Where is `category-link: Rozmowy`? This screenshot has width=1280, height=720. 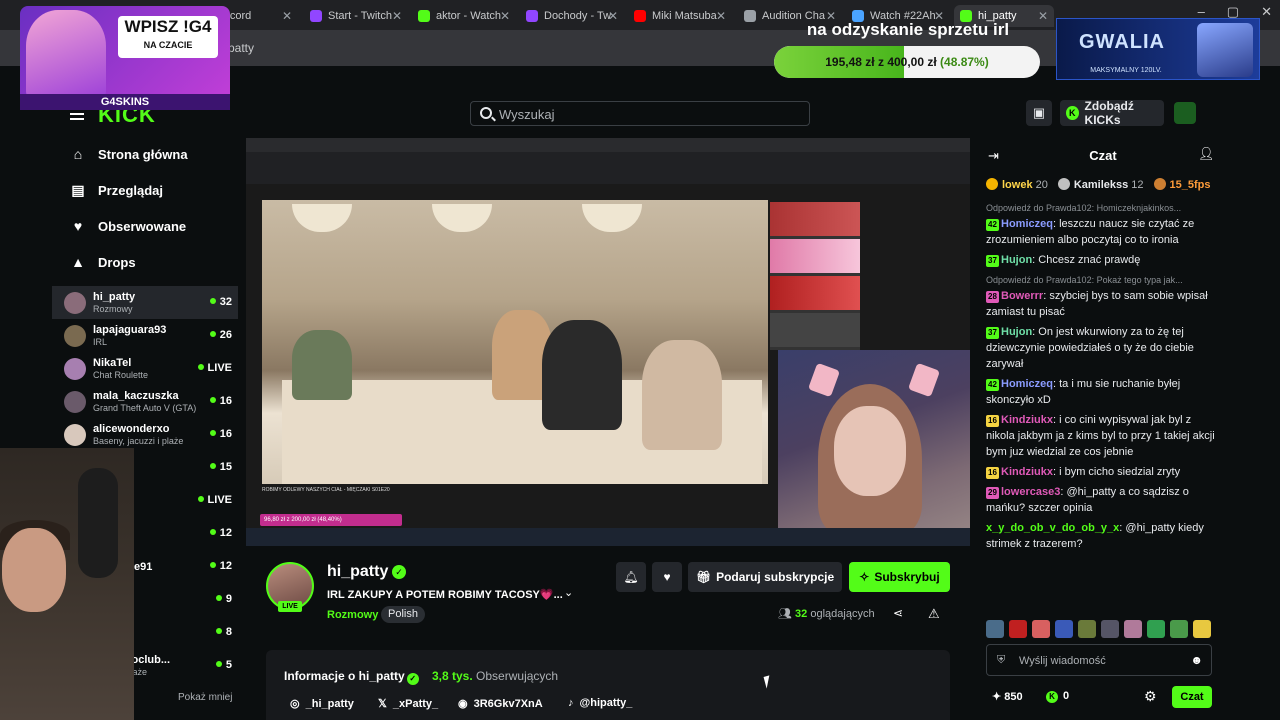 category-link: Rozmowy is located at coordinates (352, 615).